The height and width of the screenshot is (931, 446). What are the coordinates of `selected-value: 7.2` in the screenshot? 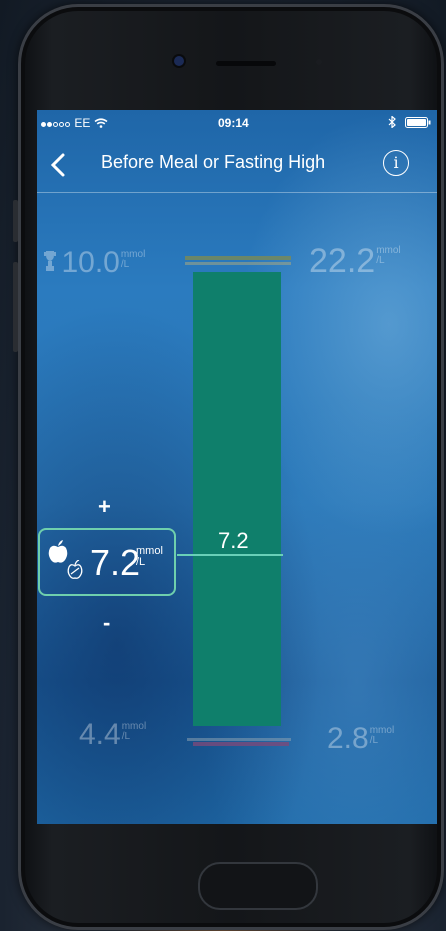 It's located at (115, 562).